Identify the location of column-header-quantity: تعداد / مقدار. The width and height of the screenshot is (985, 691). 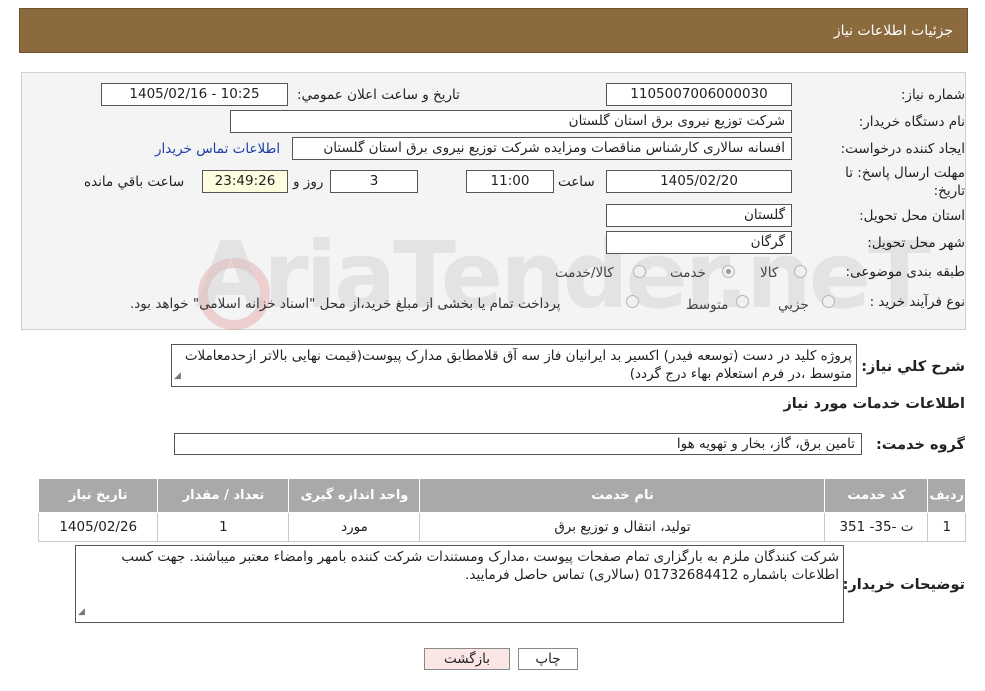
(223, 495).